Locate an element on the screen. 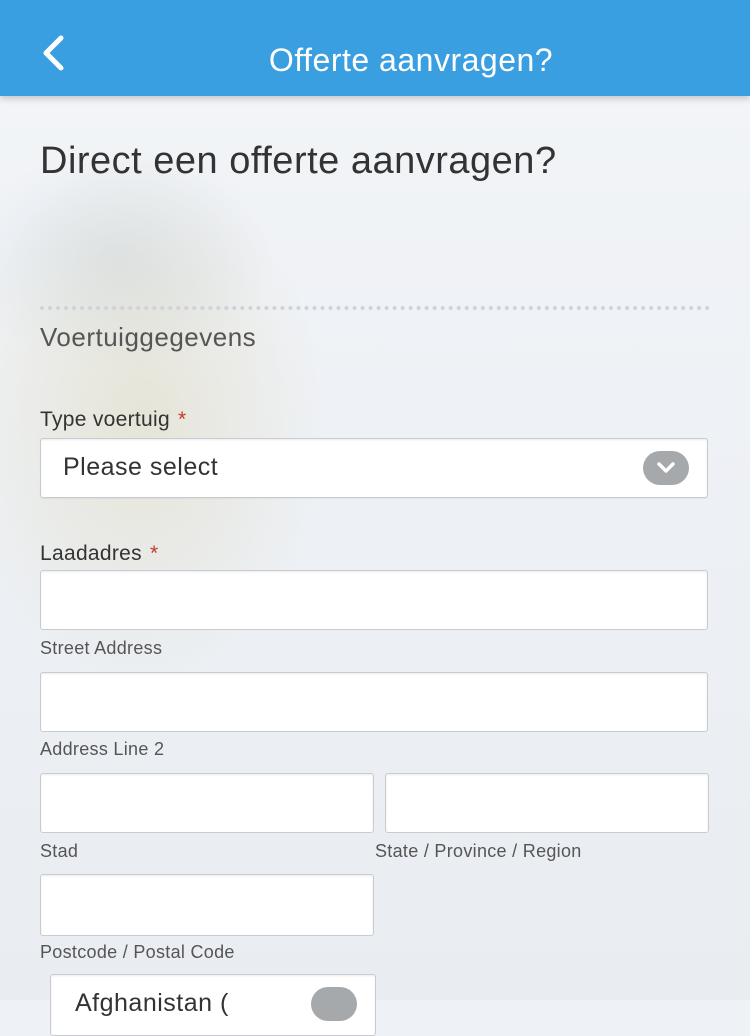 The height and width of the screenshot is (1036, 750). page-title: Direct een offerte aanvragen? is located at coordinates (298, 161).